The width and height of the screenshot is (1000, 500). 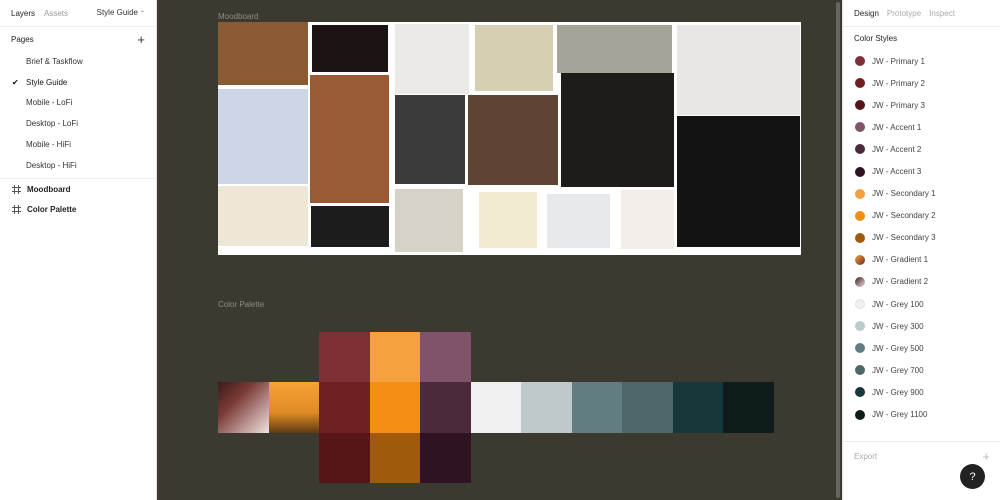 I want to click on add-export-plus-icon: +, so click(x=986, y=456).